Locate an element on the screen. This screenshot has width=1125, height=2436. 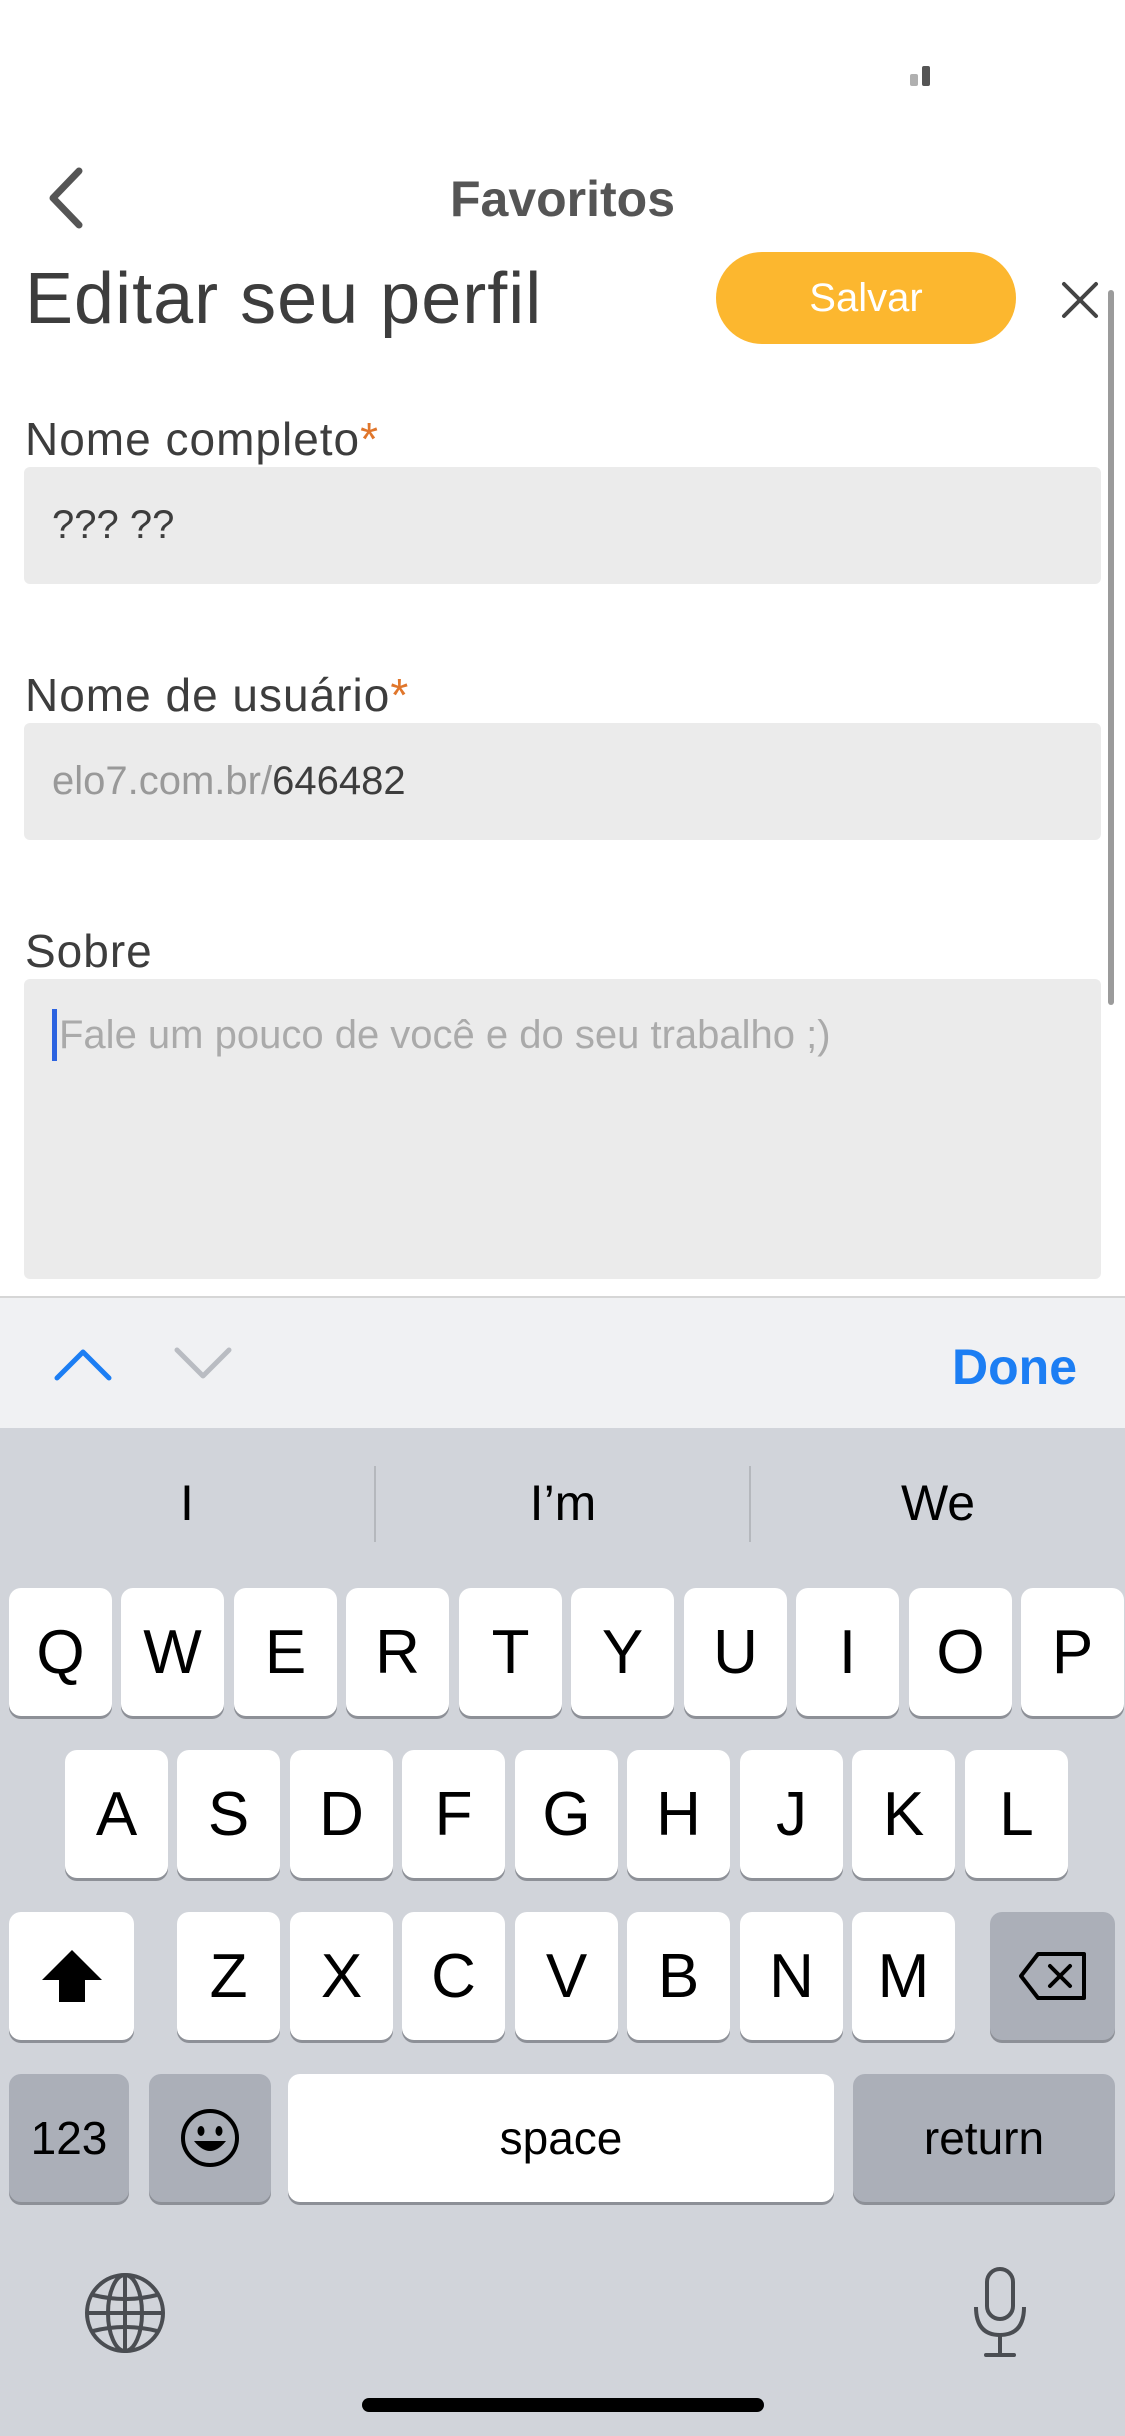
globe-button is located at coordinates (125, 2313).